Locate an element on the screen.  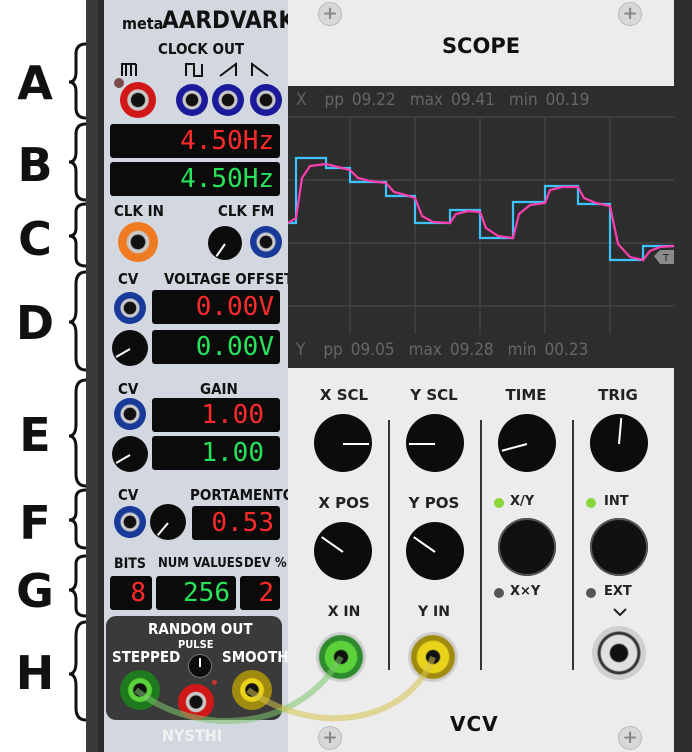
x-pos-label: X POS is located at coordinates (344, 503).